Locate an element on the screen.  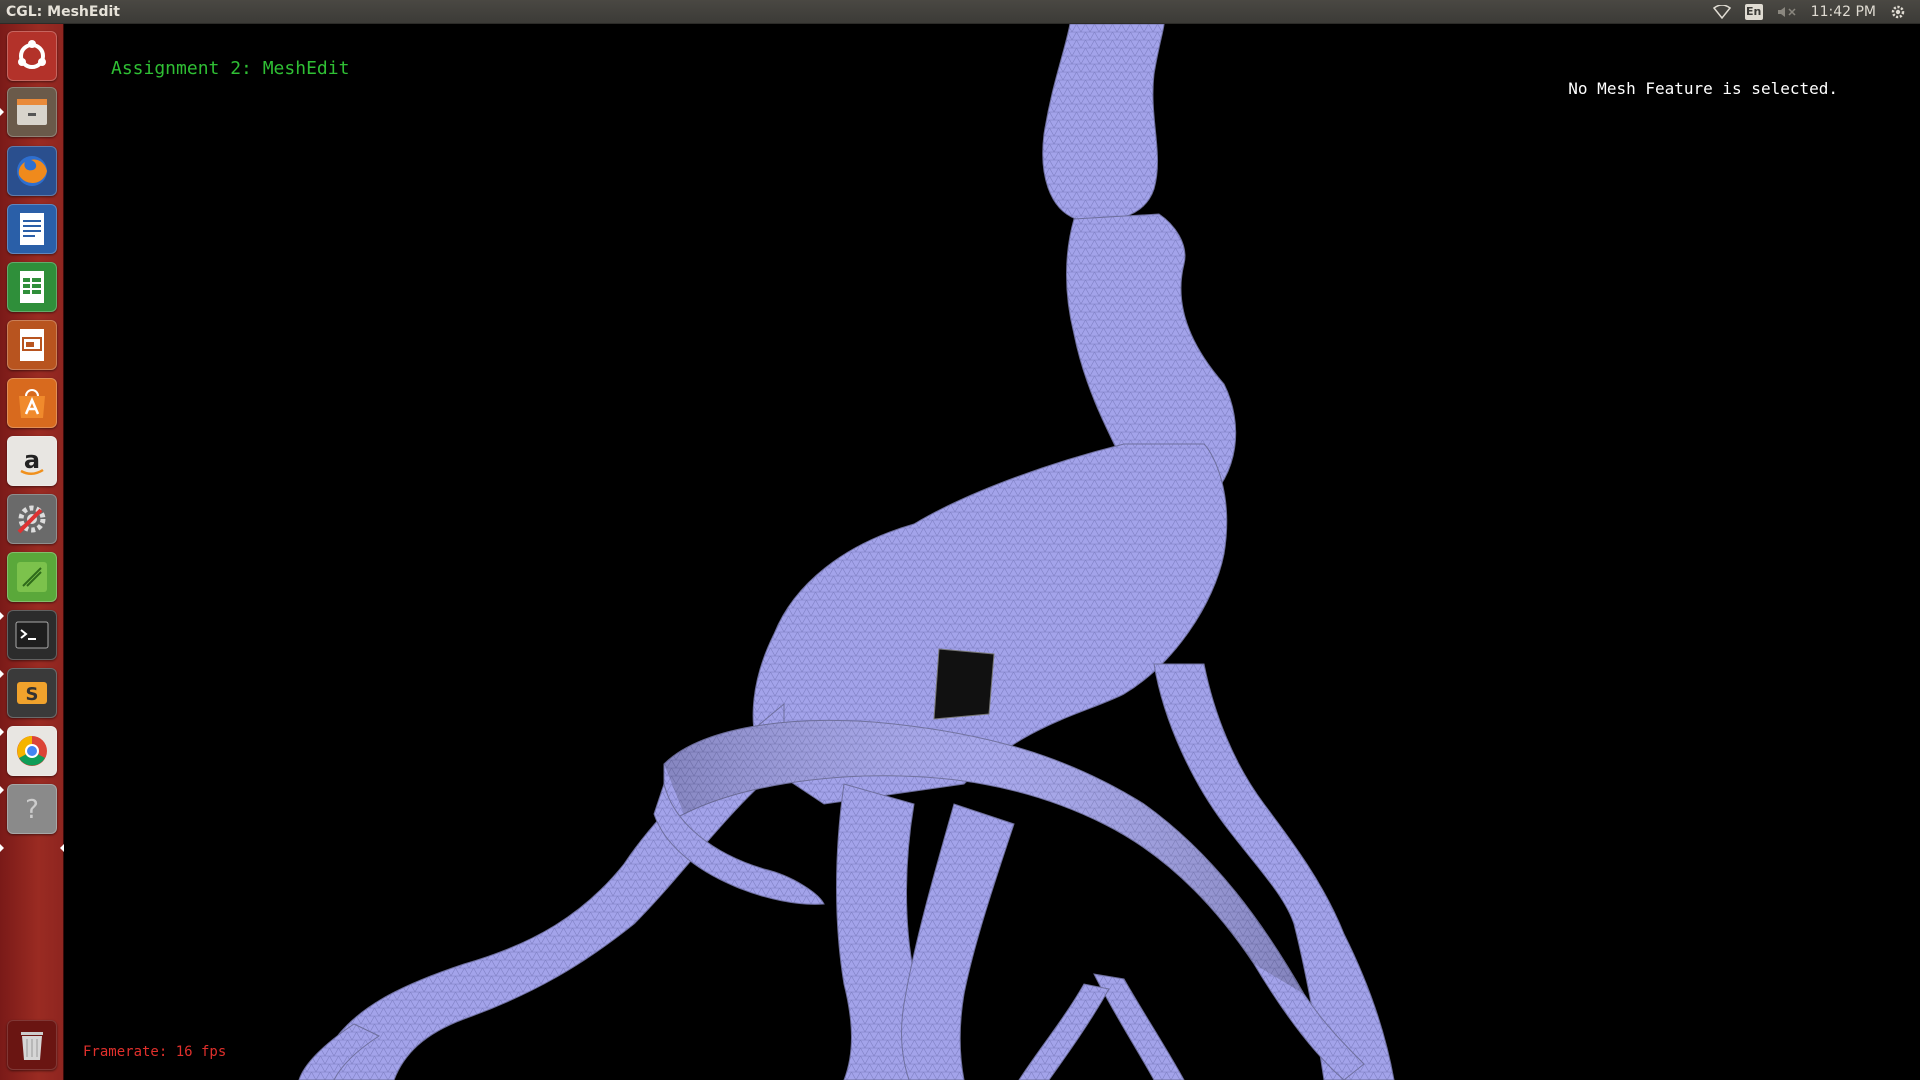
terminal-icon is located at coordinates (32, 635).